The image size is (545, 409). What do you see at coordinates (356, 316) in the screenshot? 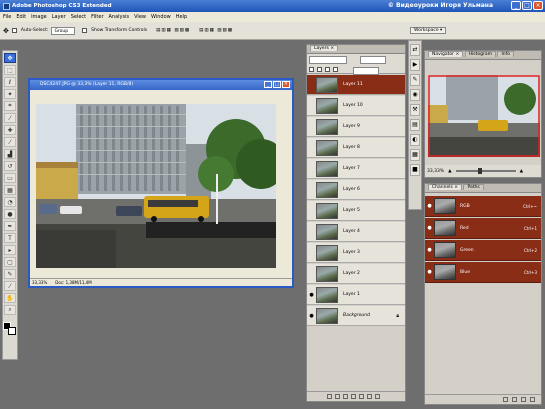
I see `layer-row: ● Background 🔒︎` at bounding box center [356, 316].